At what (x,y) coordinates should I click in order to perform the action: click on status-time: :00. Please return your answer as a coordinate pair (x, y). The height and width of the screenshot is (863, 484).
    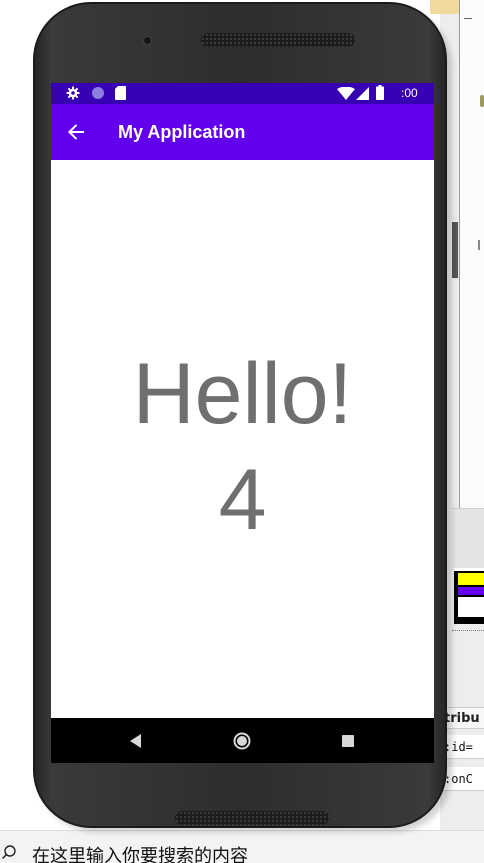
    Looking at the image, I should click on (409, 93).